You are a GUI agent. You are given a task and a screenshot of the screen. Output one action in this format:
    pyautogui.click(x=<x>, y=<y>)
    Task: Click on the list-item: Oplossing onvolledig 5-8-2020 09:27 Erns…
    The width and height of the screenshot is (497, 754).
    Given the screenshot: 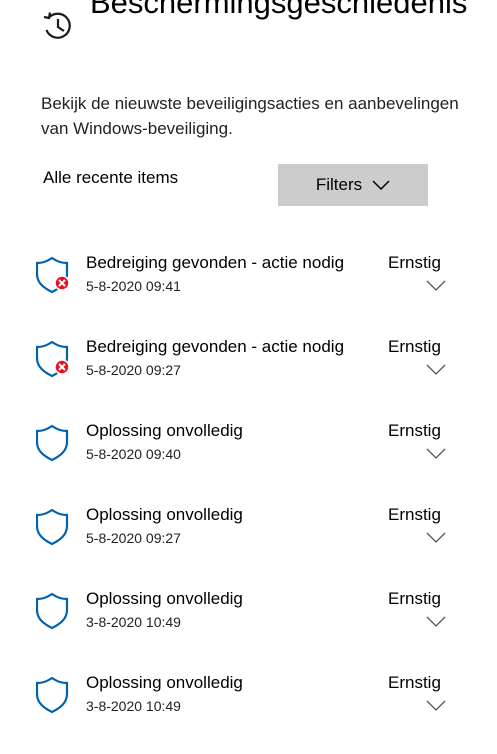 What is the action you would take?
    pyautogui.click(x=248, y=534)
    